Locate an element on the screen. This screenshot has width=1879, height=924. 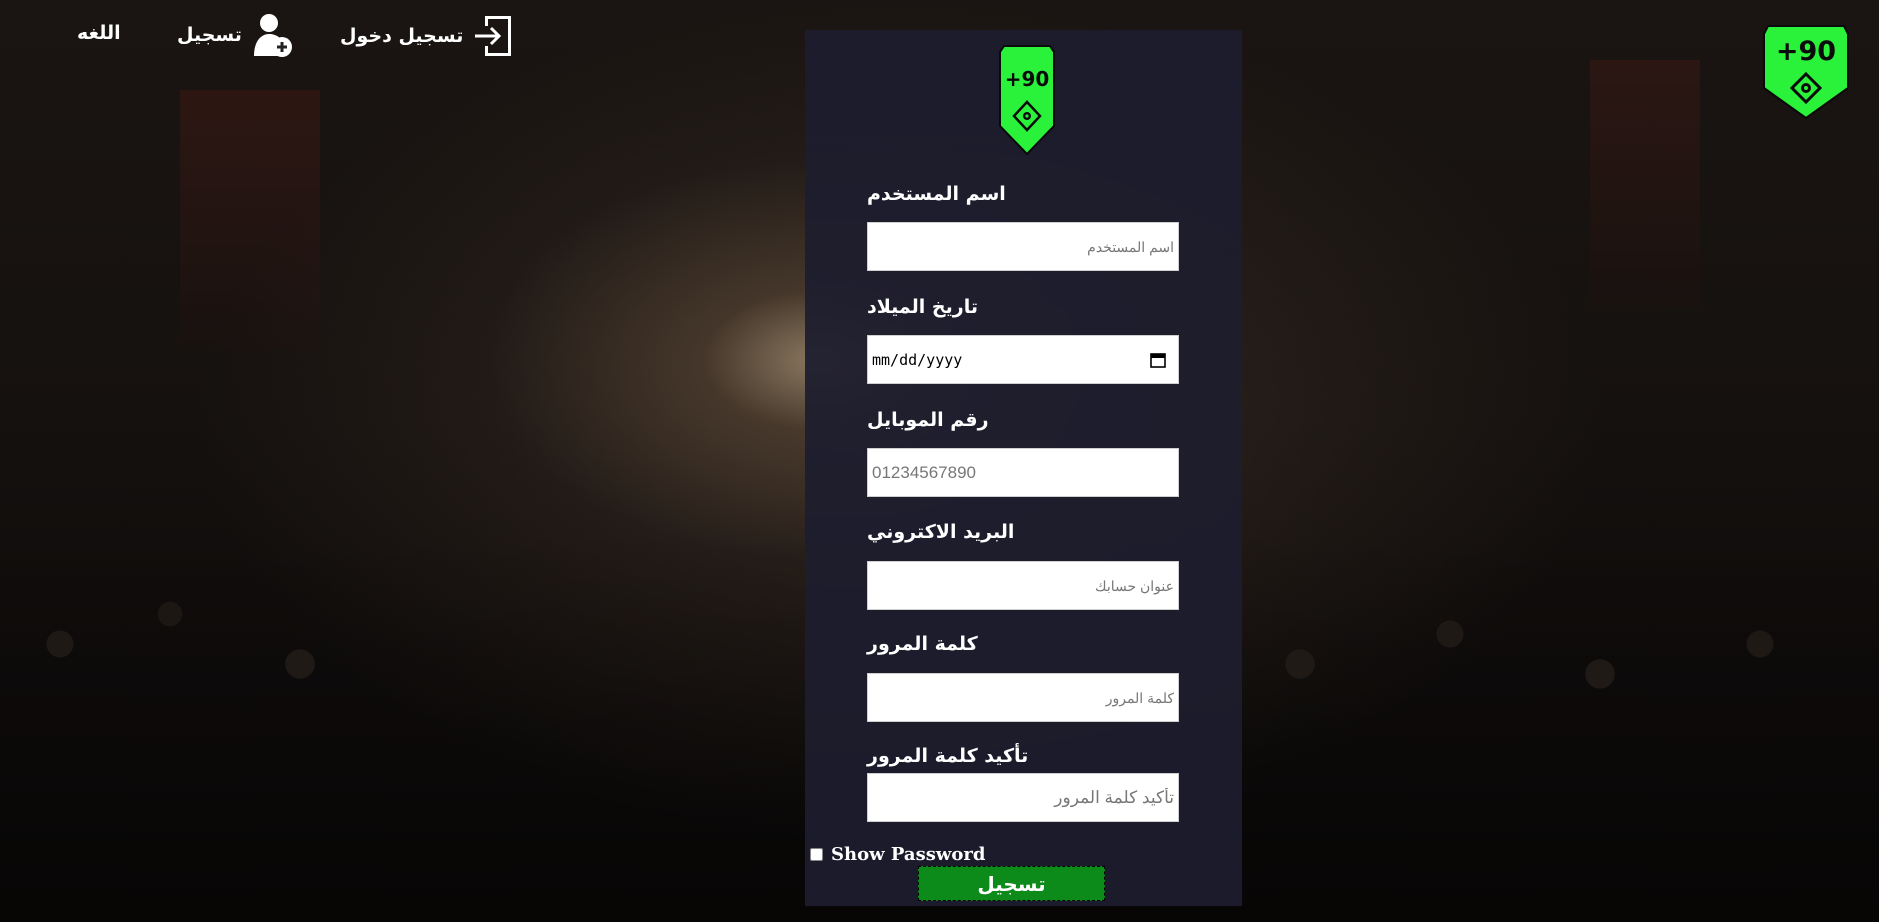
show-password-toggle: Show Password is located at coordinates (897, 854).